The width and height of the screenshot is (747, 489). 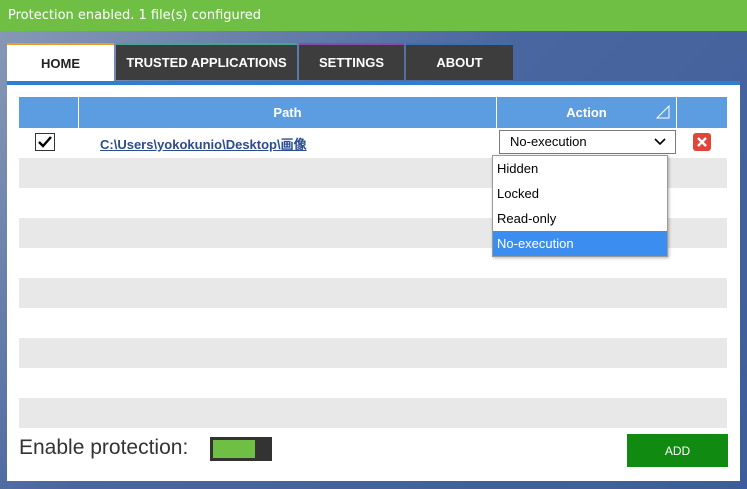 I want to click on checkmark-icon, so click(x=45, y=142).